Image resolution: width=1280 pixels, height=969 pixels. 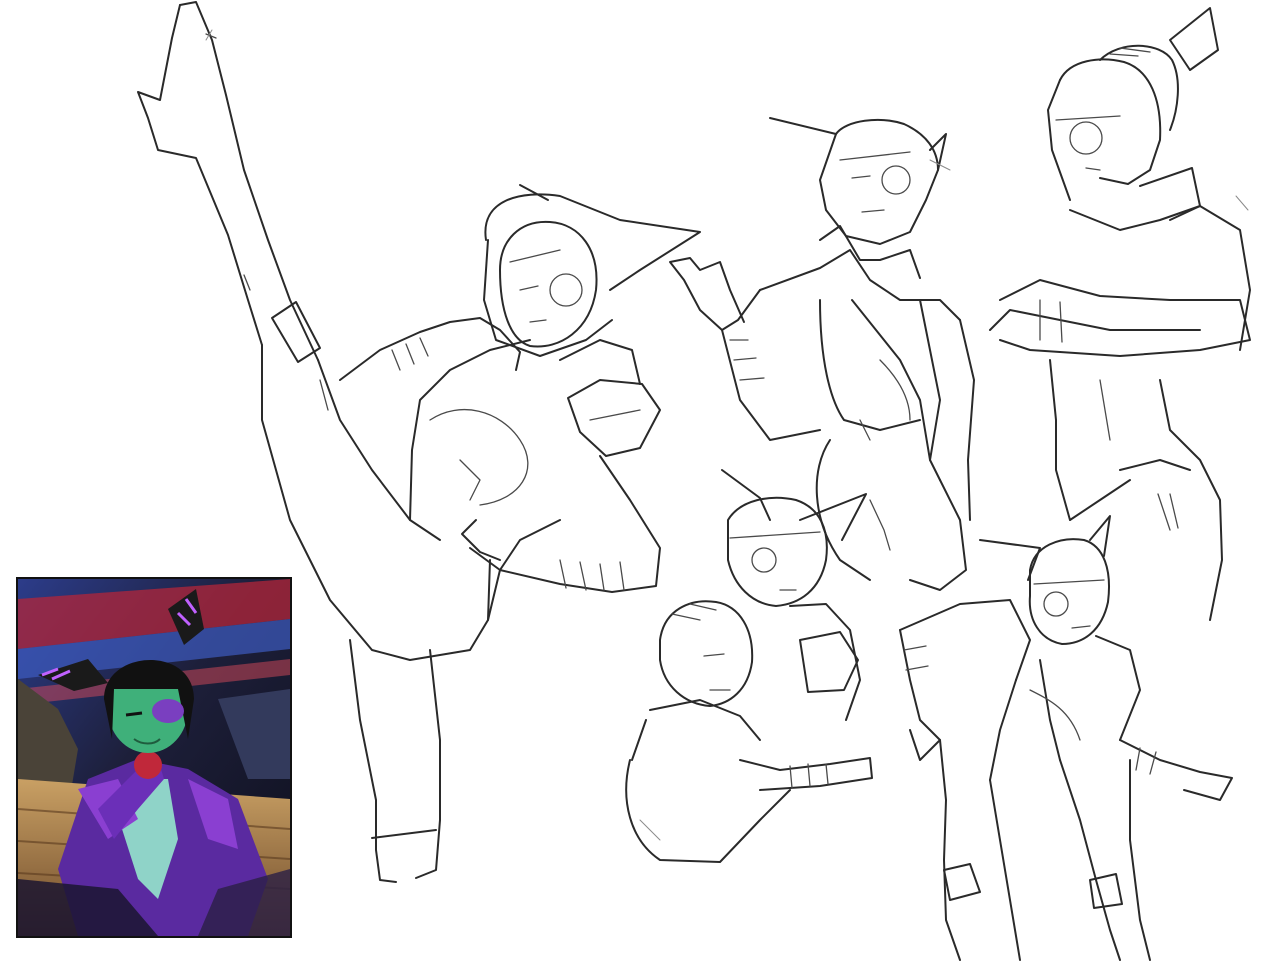 I want to click on eyepatch, so click(x=168, y=711).